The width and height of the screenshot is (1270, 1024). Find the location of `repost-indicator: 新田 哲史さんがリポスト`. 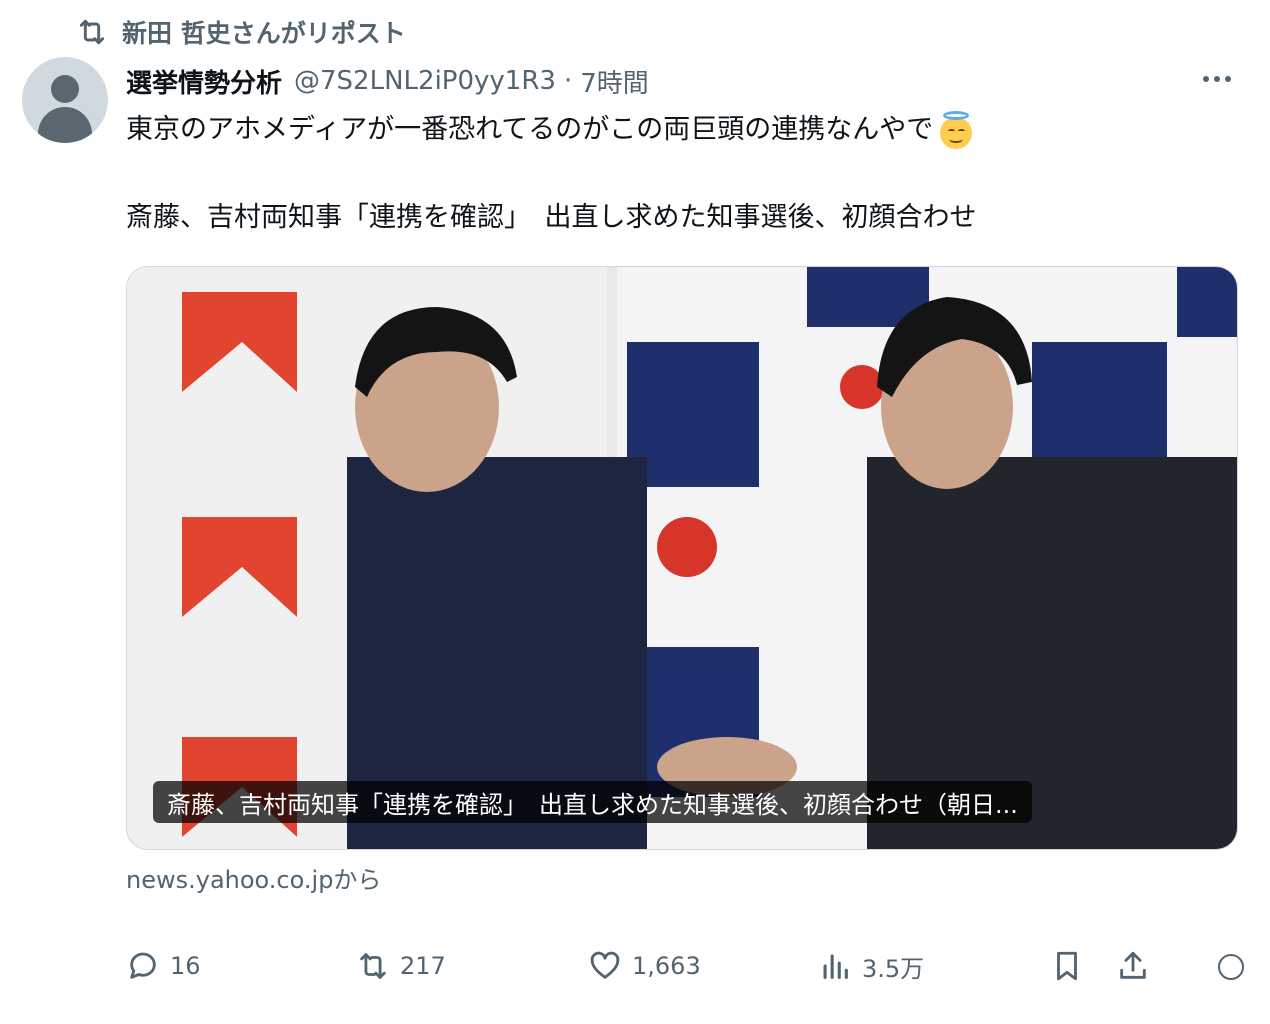

repost-indicator: 新田 哲史さんがリポスト is located at coordinates (241, 32).